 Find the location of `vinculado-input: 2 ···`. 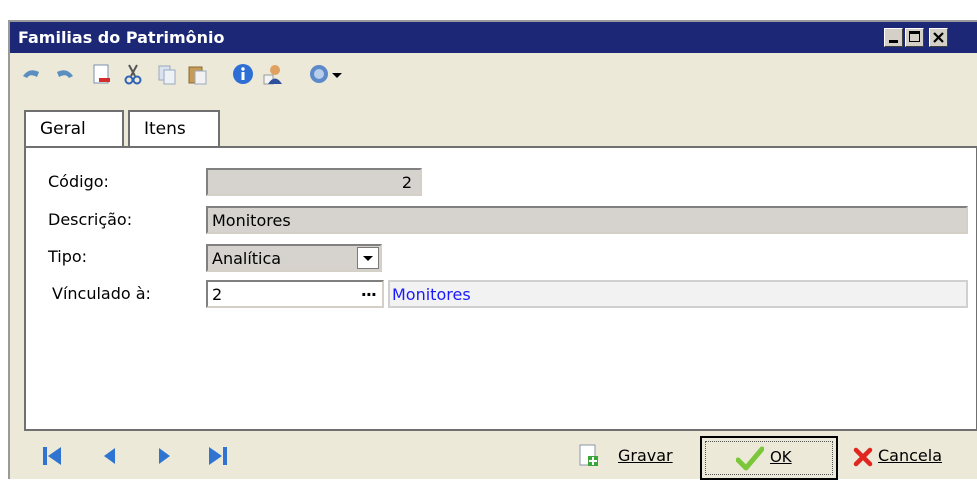

vinculado-input: 2 ··· is located at coordinates (295, 294).